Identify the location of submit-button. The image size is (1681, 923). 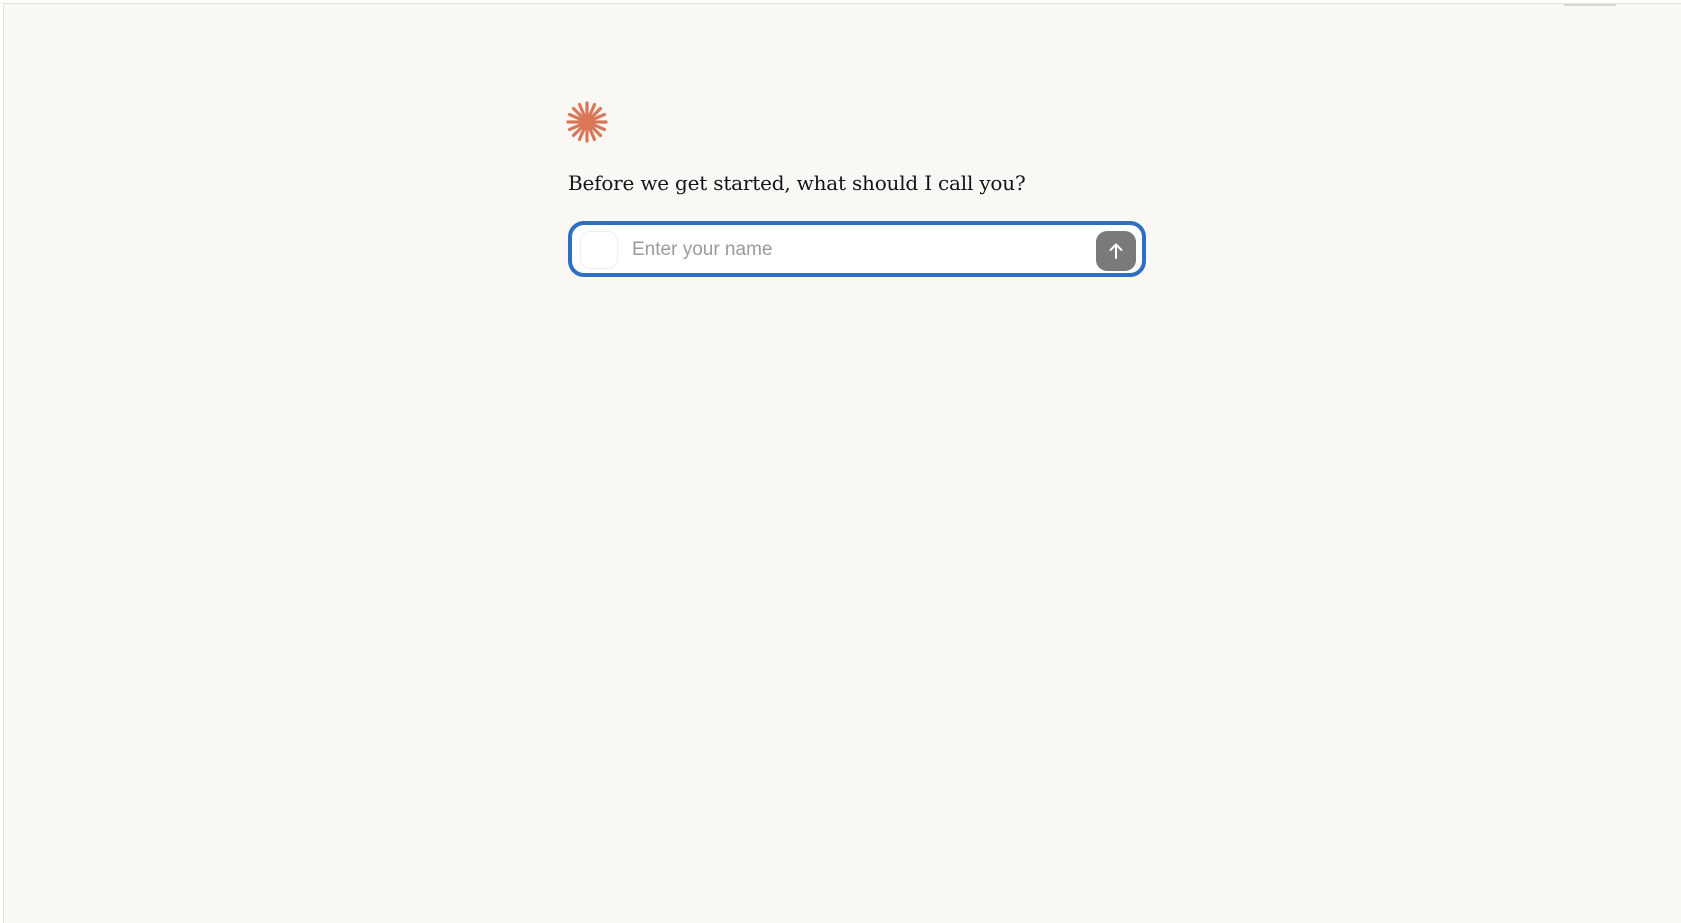
(1116, 251).